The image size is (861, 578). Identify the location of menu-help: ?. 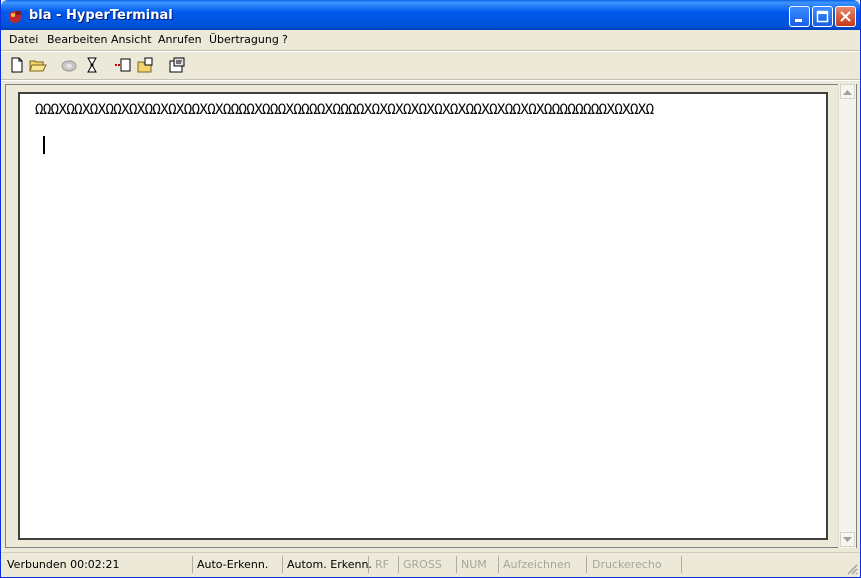
(285, 39).